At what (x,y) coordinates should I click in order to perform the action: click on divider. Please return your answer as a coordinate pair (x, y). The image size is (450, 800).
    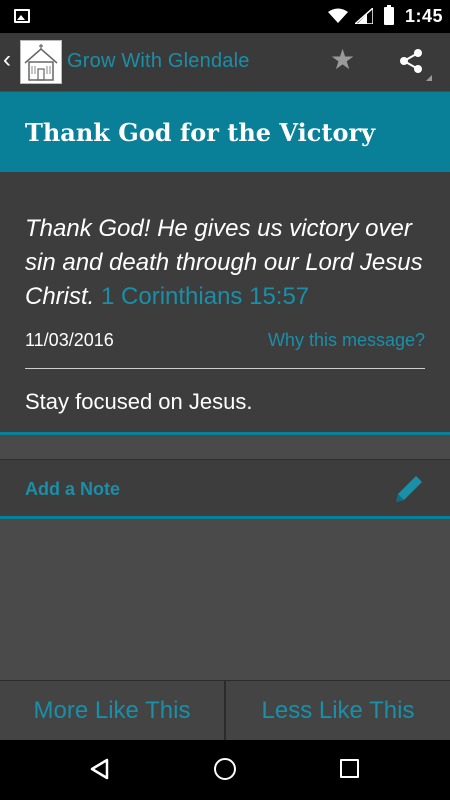
    Looking at the image, I should click on (225, 368).